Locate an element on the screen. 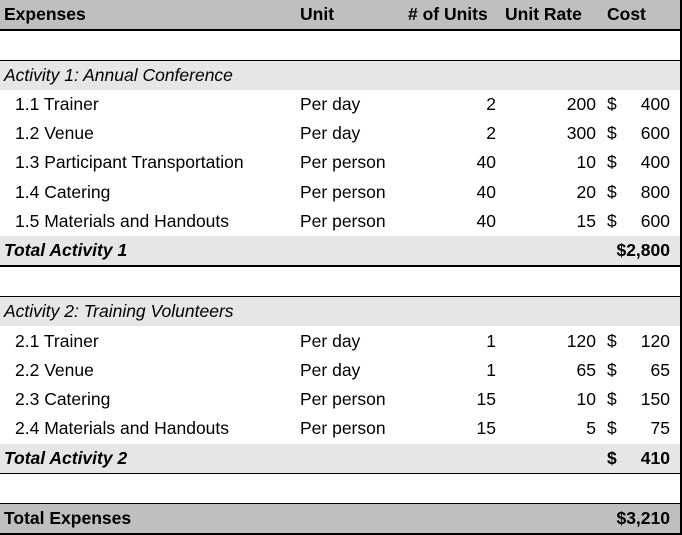  table-row: 2.3 Catering Per person 15 10 $ 150 is located at coordinates (340, 399).